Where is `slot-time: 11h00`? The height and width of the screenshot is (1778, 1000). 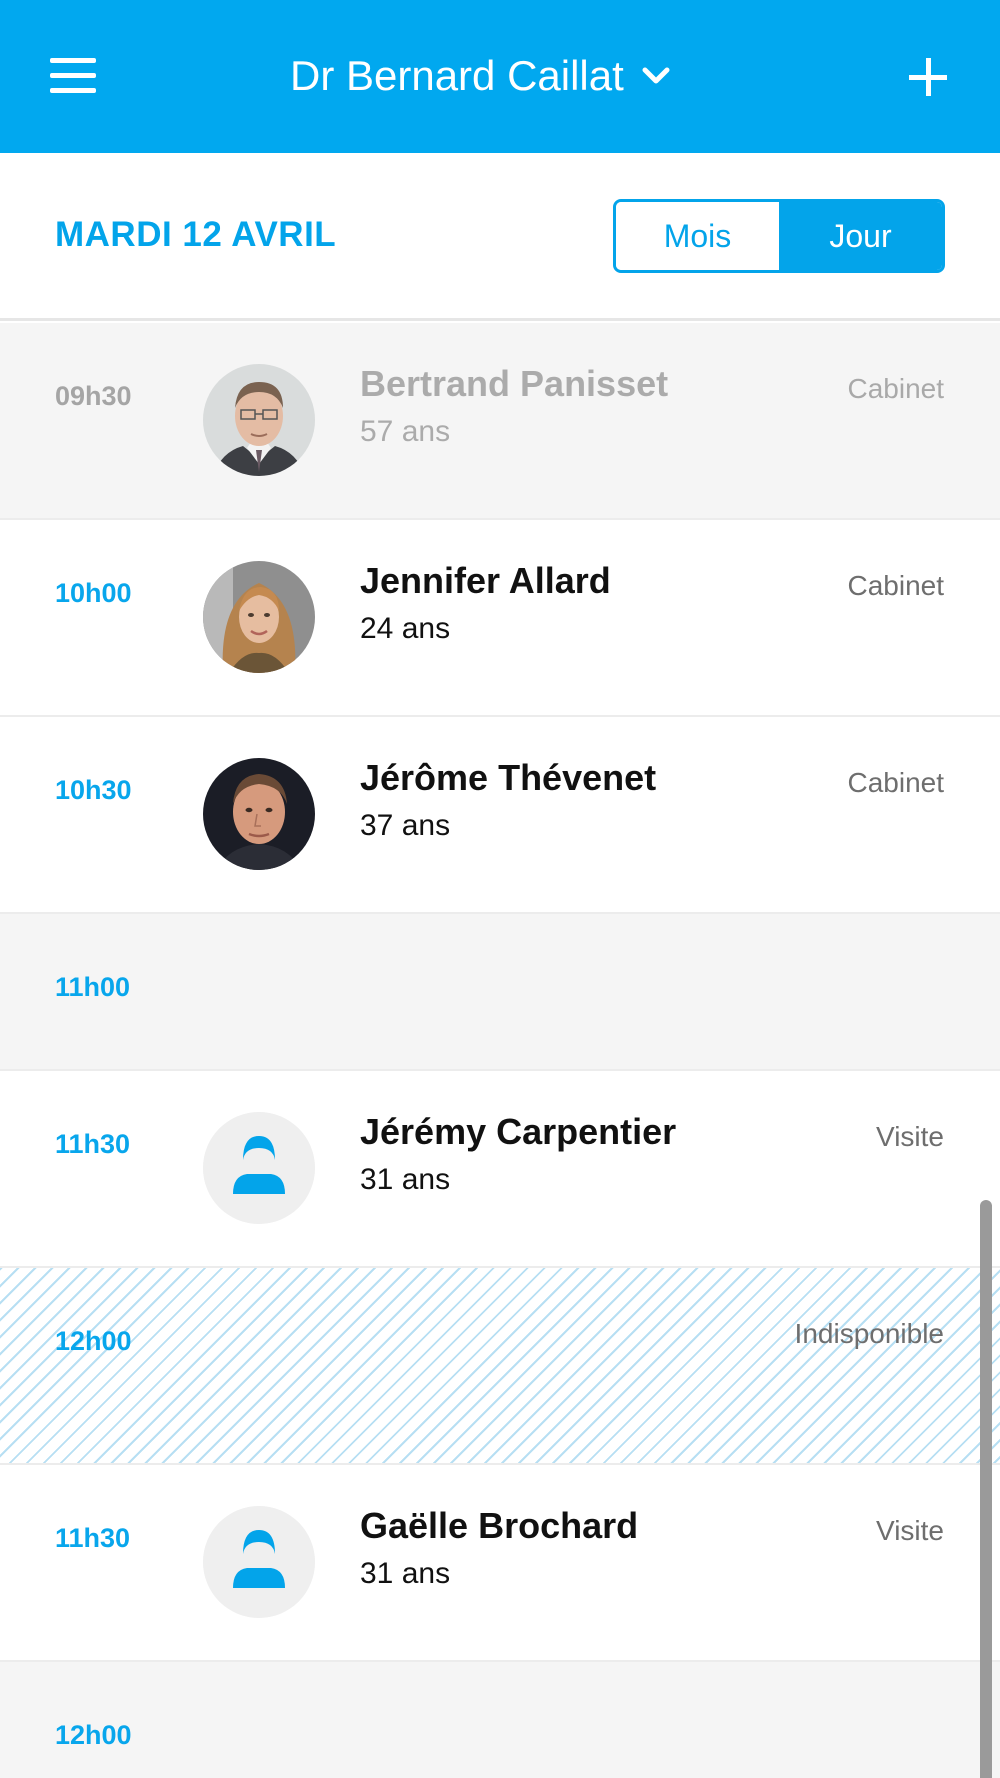 slot-time: 11h00 is located at coordinates (93, 987).